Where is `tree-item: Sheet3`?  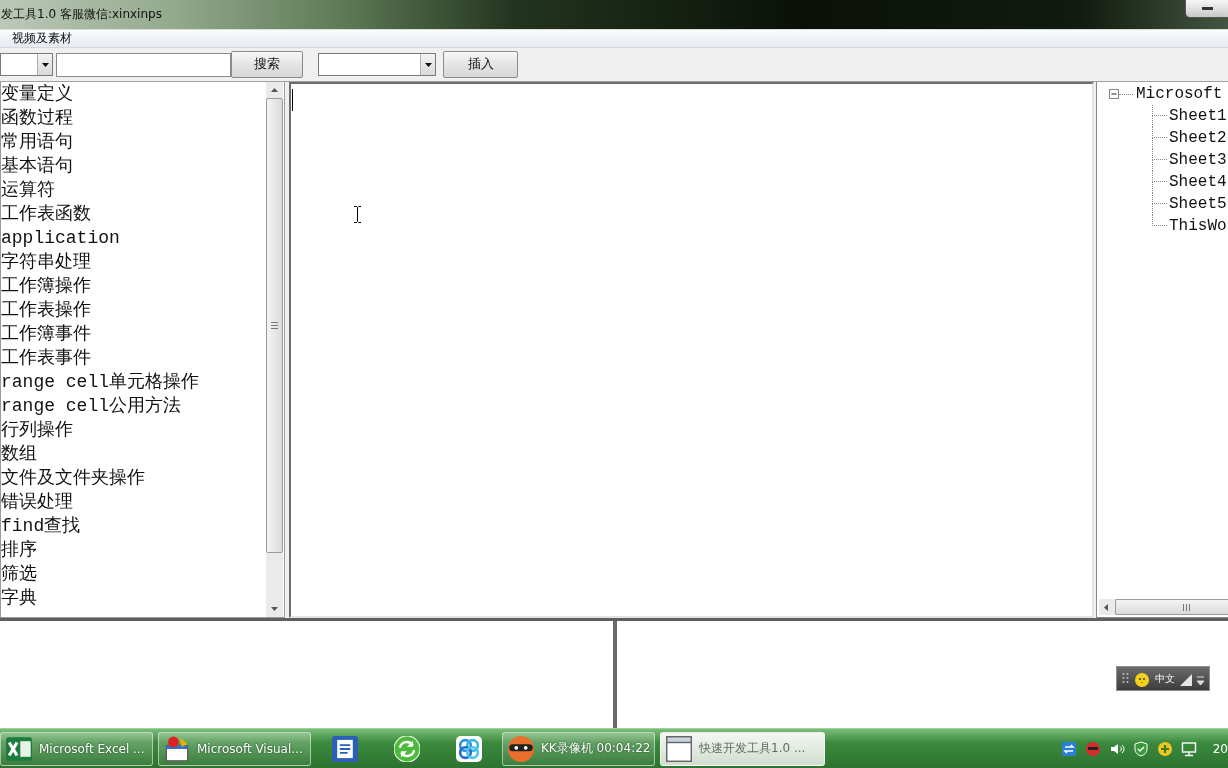 tree-item: Sheet3 is located at coordinates (1198, 160).